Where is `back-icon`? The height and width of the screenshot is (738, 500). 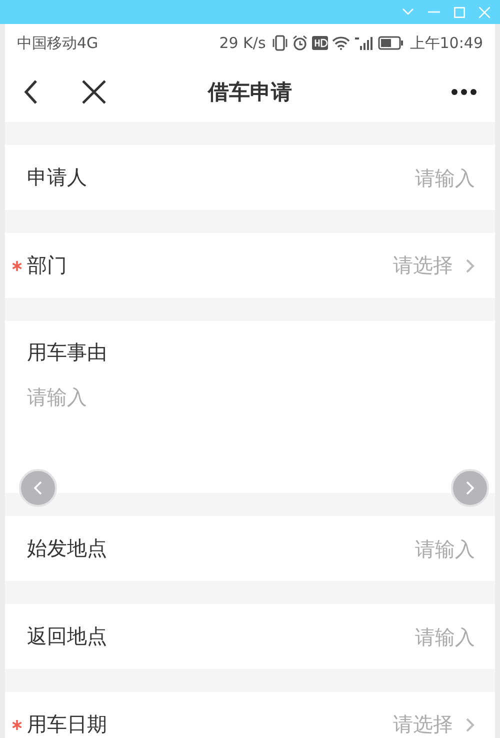
back-icon is located at coordinates (31, 92).